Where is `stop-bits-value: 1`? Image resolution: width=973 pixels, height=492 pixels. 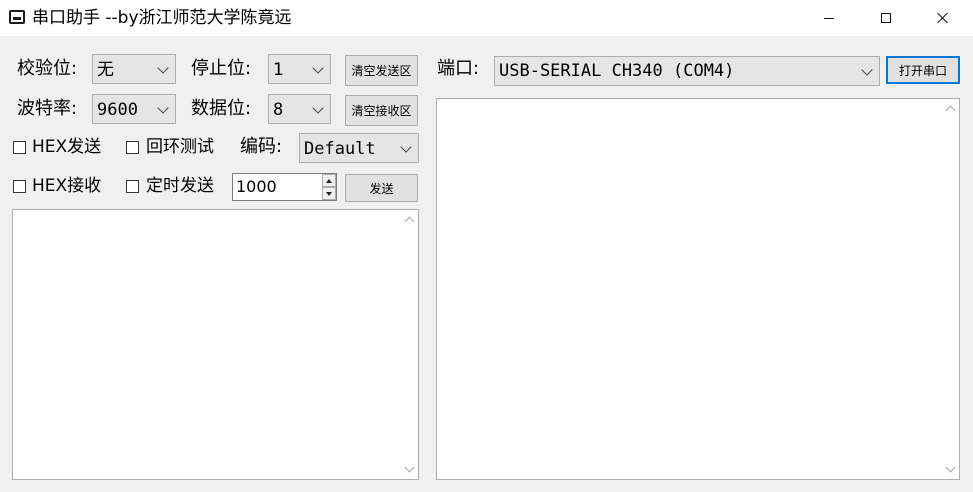 stop-bits-value: 1 is located at coordinates (278, 70).